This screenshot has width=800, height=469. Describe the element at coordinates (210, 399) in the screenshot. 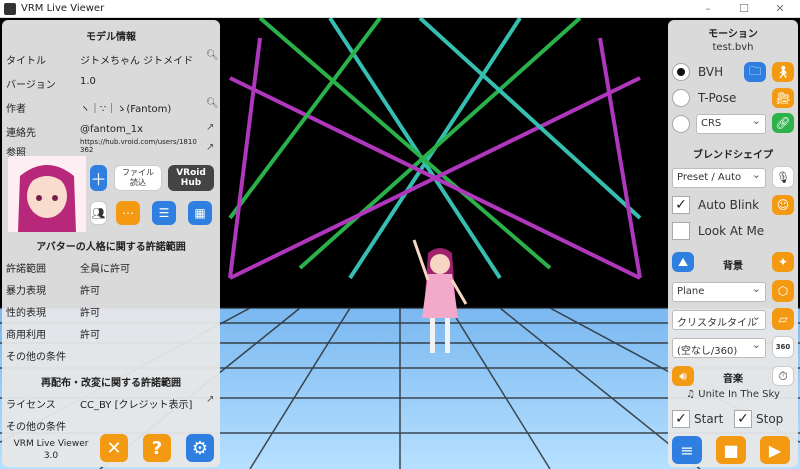

I see `license-link-icon: ↗` at that location.